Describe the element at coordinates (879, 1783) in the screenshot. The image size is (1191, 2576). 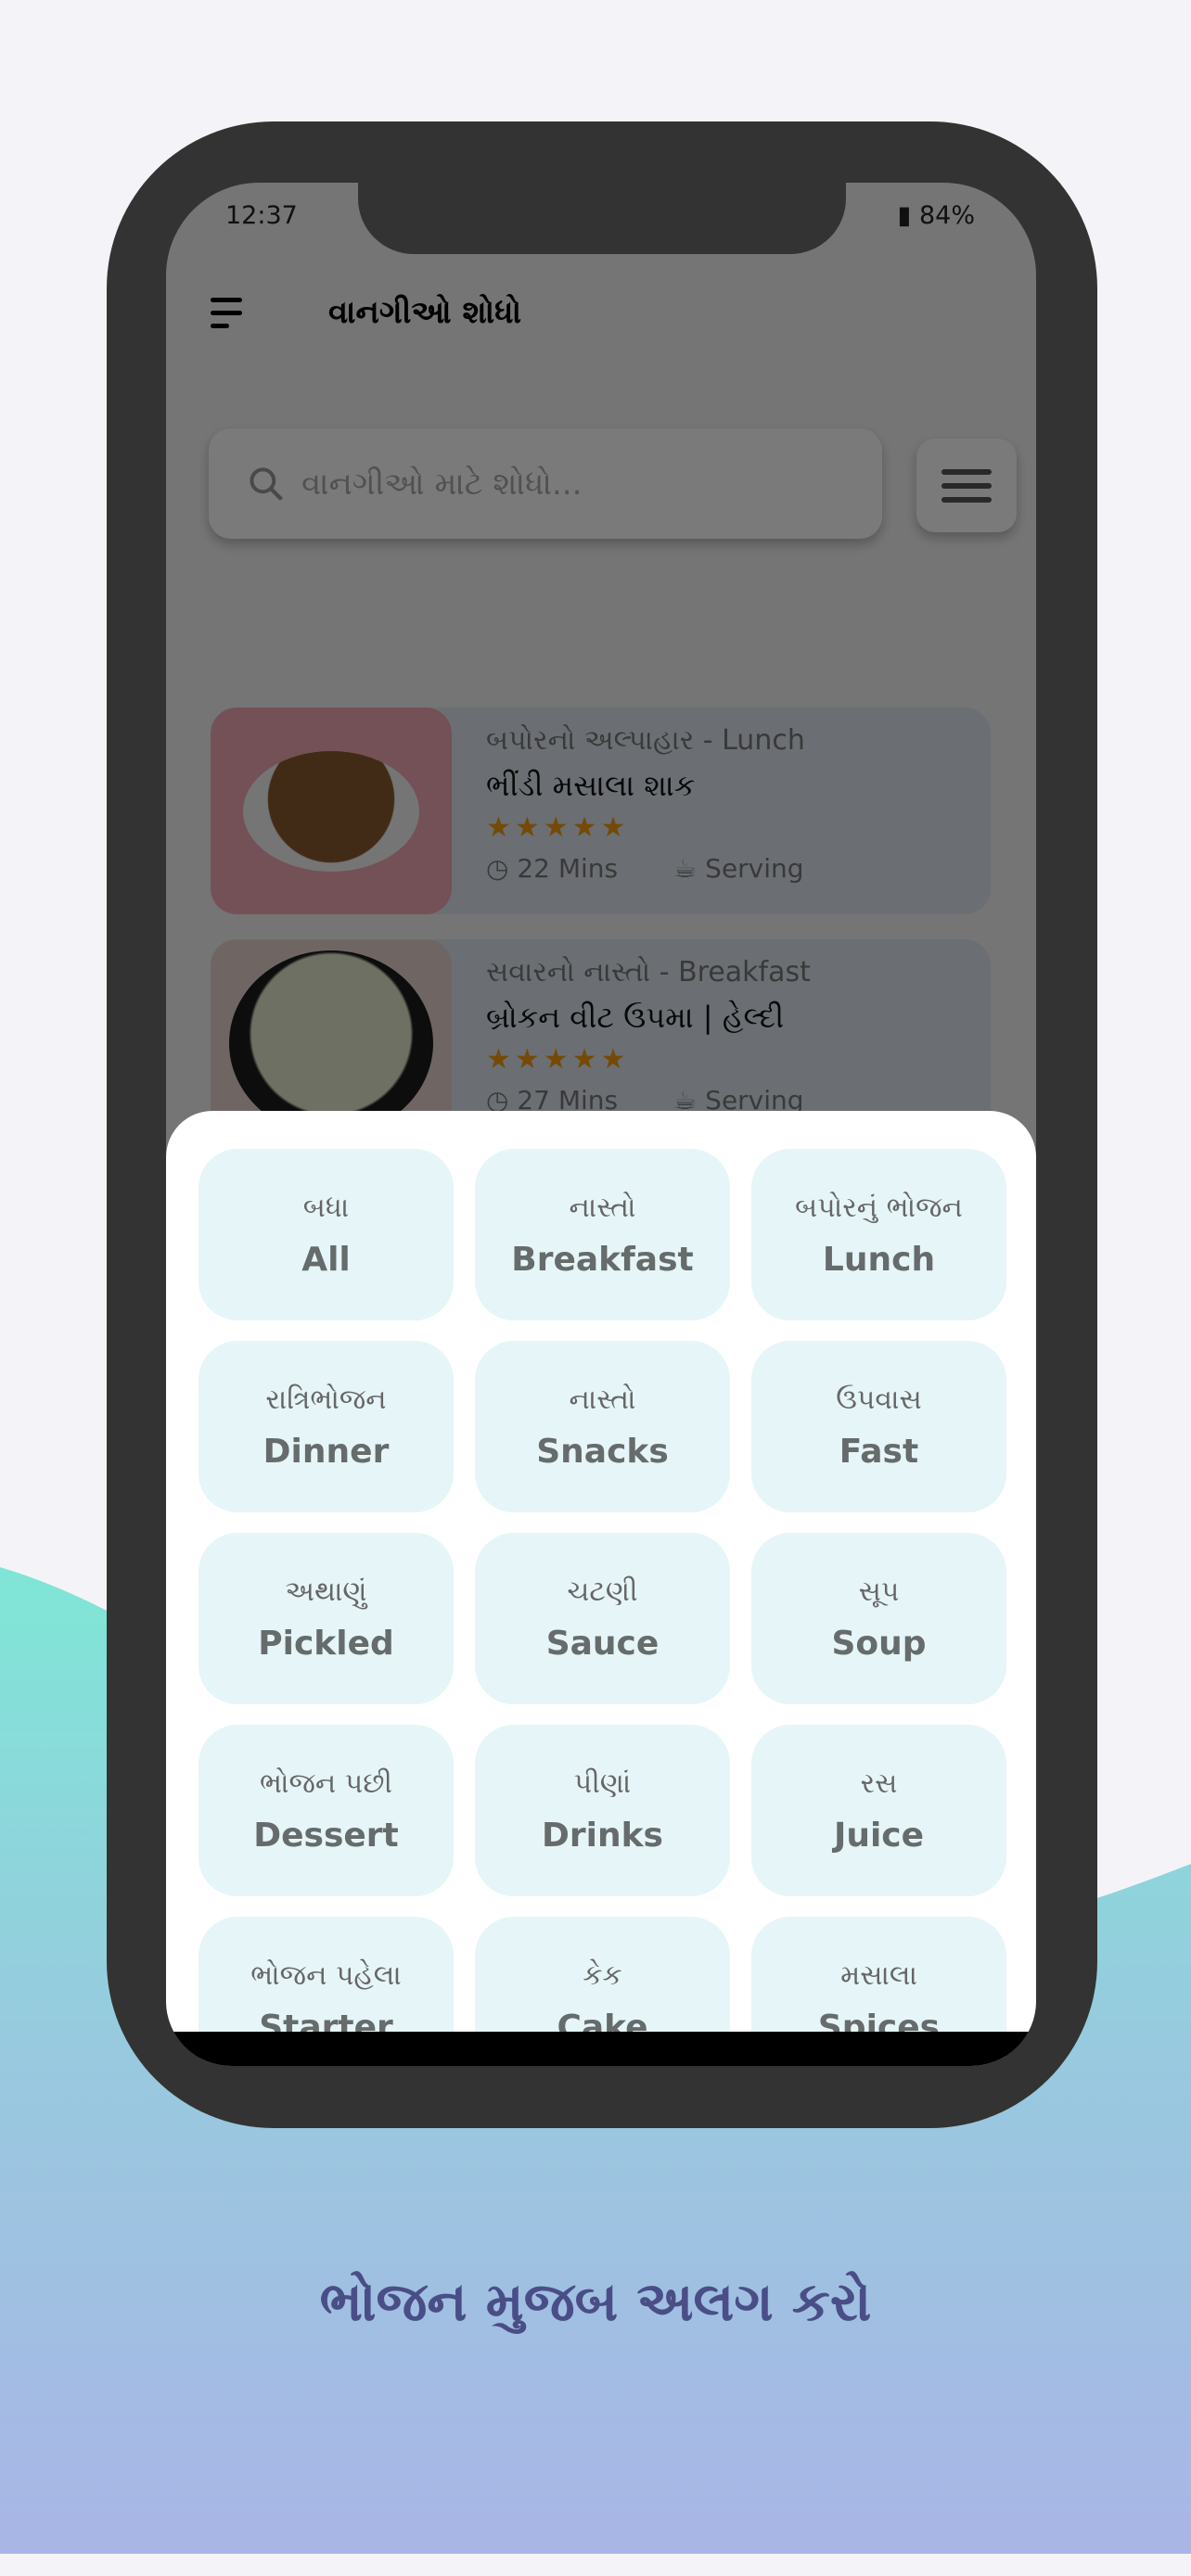
I see `category-label-gu: રસ` at that location.